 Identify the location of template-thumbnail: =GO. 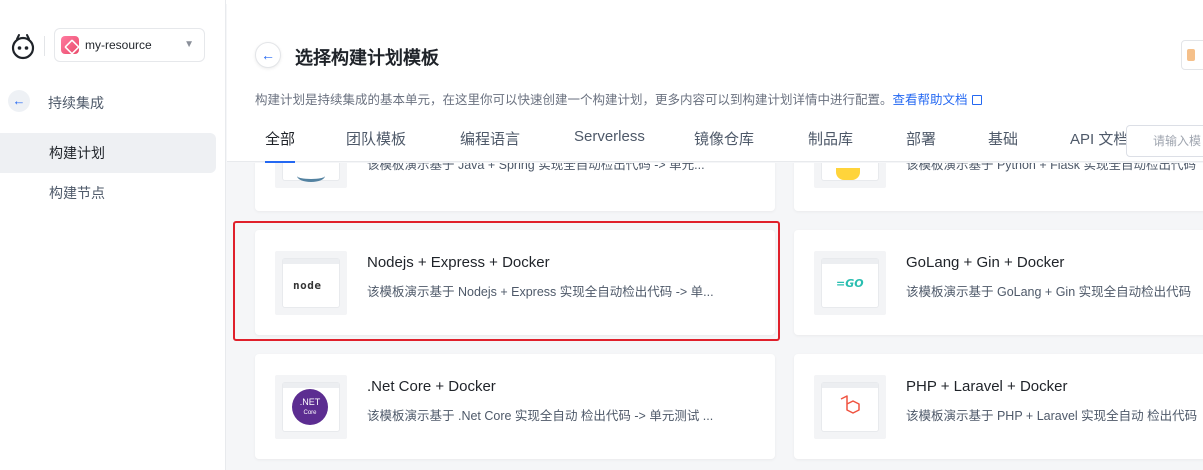
(850, 283).